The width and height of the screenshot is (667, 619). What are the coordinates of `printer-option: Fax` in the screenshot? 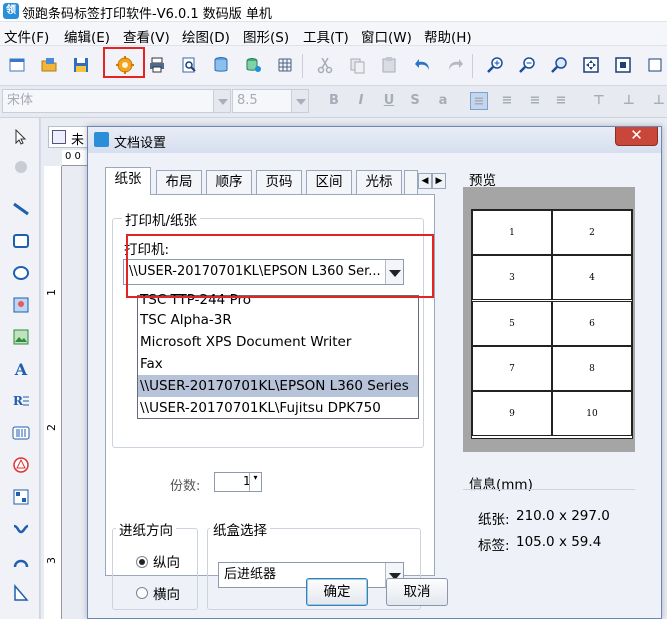 It's located at (278, 364).